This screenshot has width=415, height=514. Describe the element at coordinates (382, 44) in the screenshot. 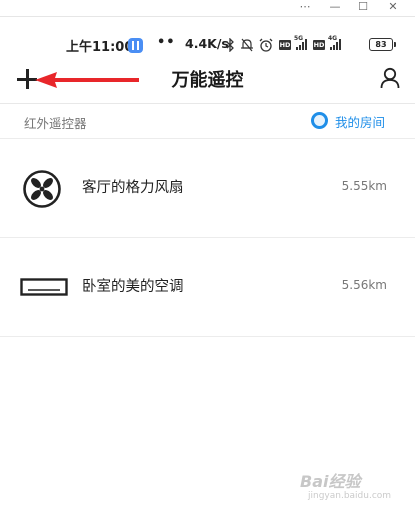

I see `battery-icon: 83` at that location.